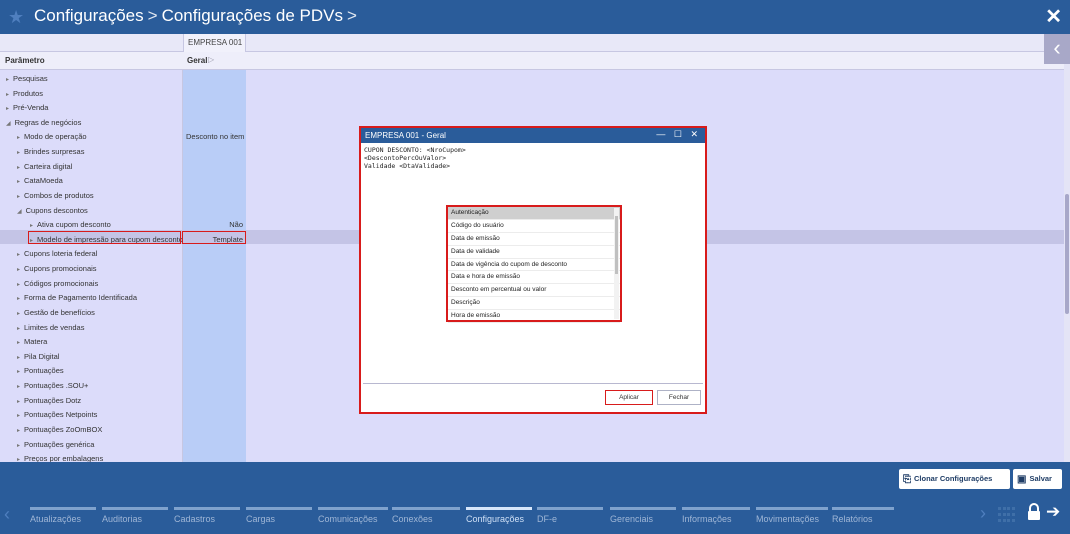 This screenshot has width=1070, height=534. I want to click on tree-item: ▸ Pontuações, so click(91, 371).